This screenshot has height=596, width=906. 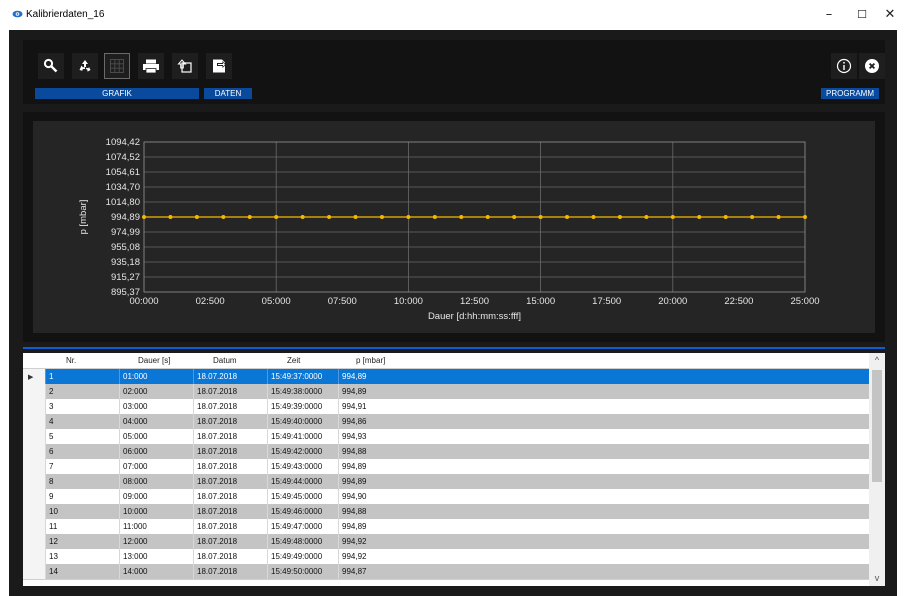 What do you see at coordinates (454, 348) in the screenshot?
I see `panel-separator` at bounding box center [454, 348].